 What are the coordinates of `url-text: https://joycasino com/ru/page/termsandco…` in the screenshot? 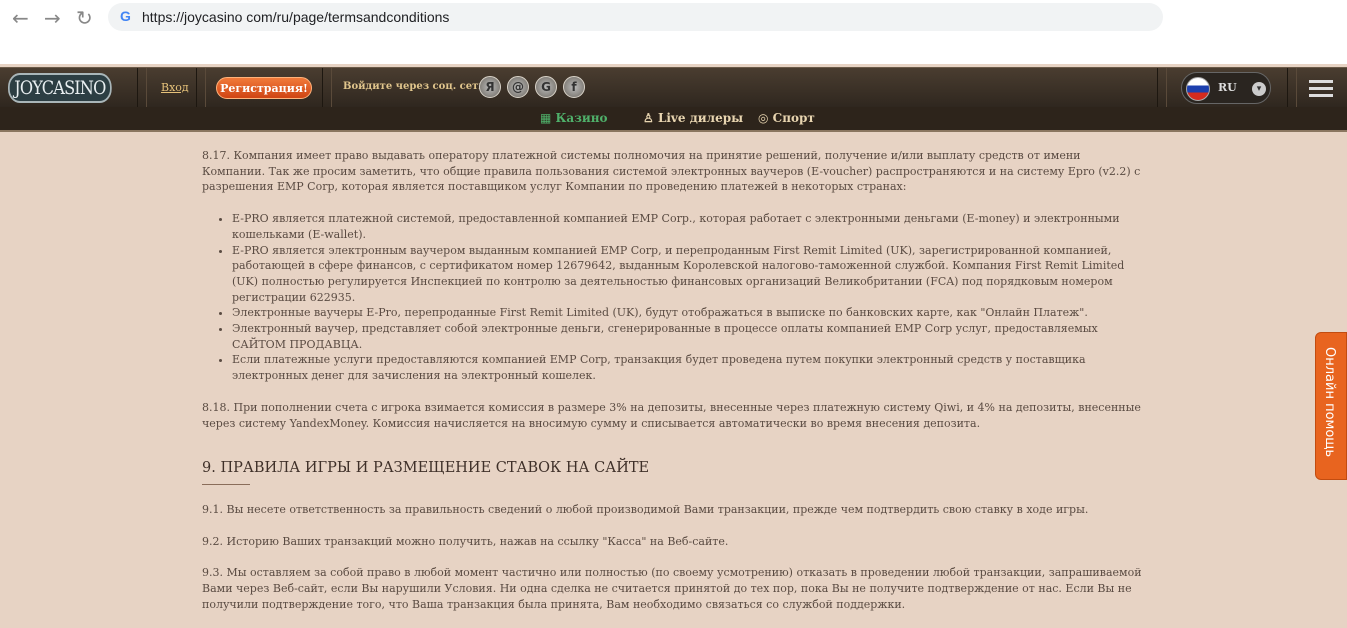 It's located at (296, 17).